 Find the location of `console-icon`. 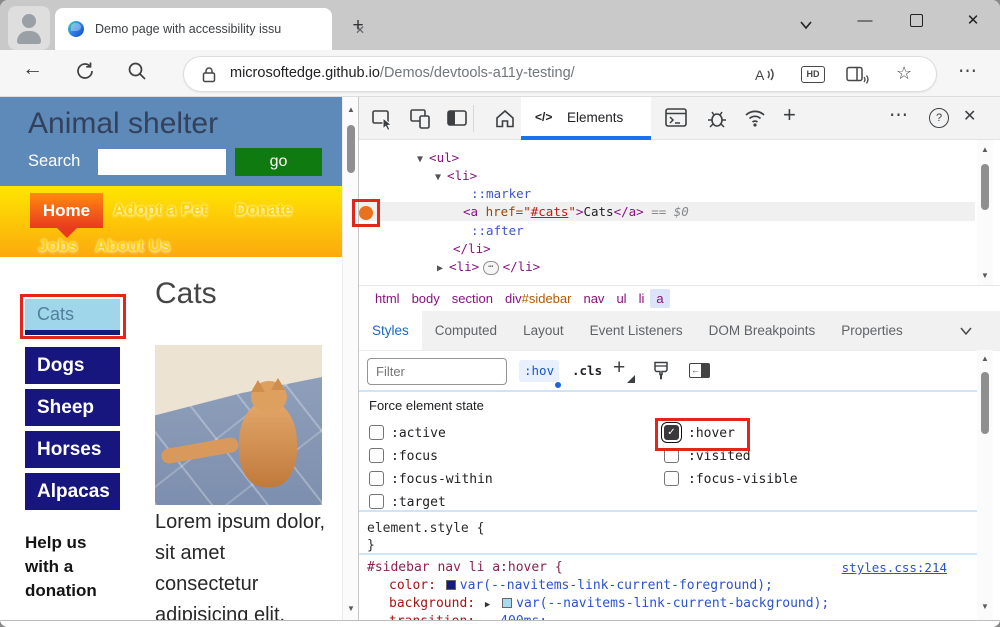

console-icon is located at coordinates (676, 118).